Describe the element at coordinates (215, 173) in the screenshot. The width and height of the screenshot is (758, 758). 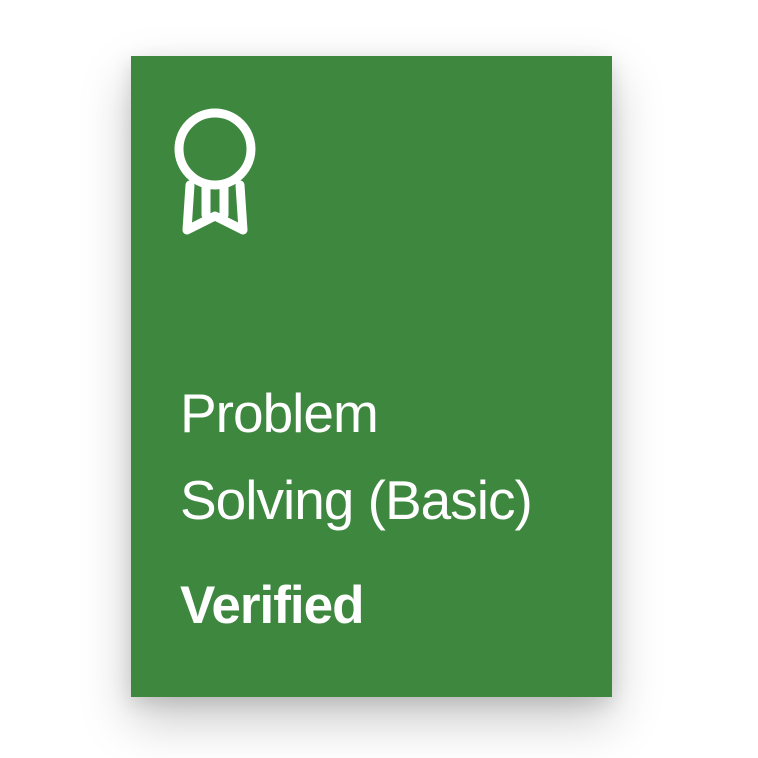
I see `award-ribbon-icon` at that location.